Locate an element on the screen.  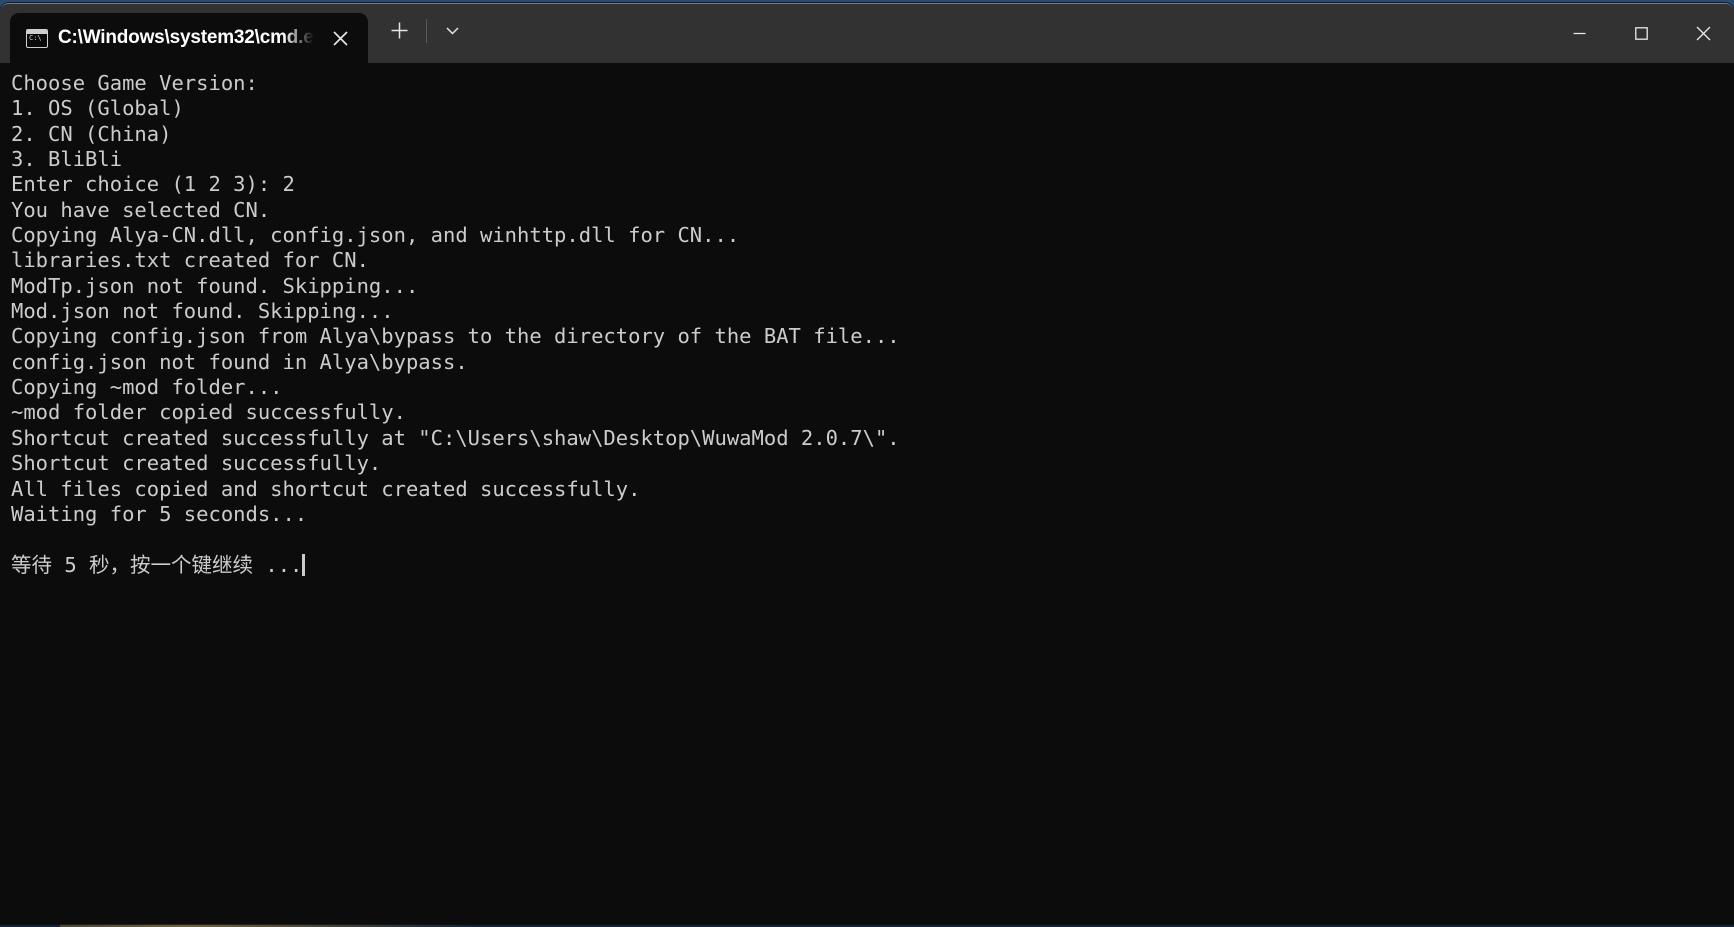
console-line: Enter choice (1 2 3): 2 is located at coordinates (153, 184).